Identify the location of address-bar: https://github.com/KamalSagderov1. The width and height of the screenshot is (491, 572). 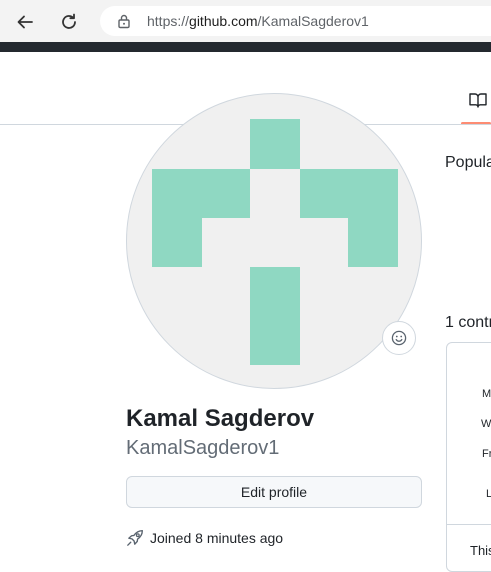
(295, 21).